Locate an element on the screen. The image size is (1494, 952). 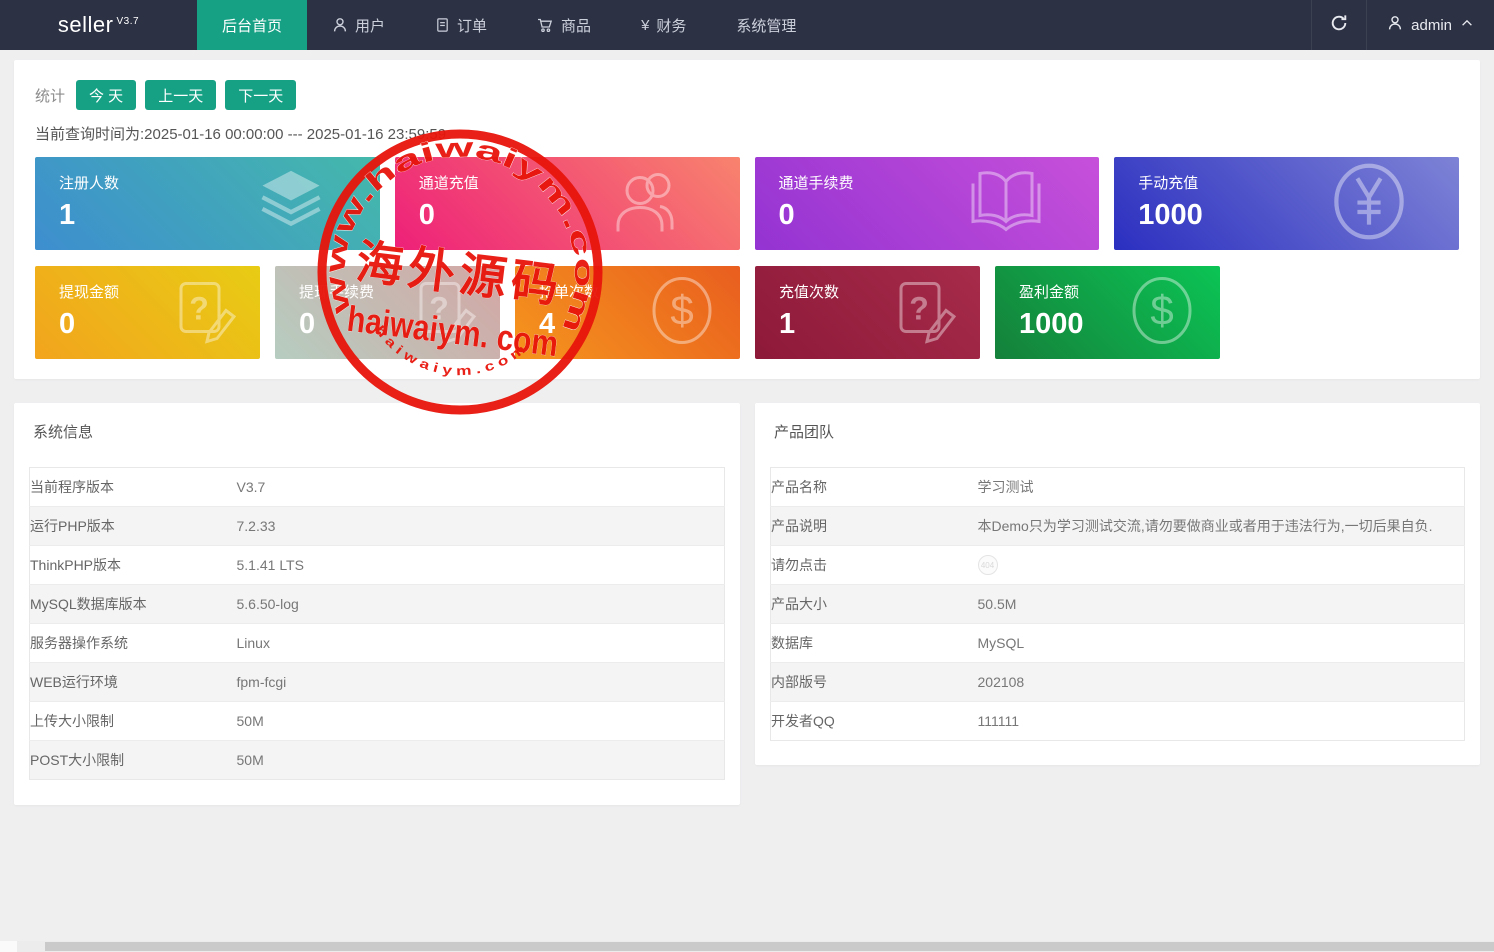
stats-range-buttons: 今 天上一天 下一天 is located at coordinates (190, 95).